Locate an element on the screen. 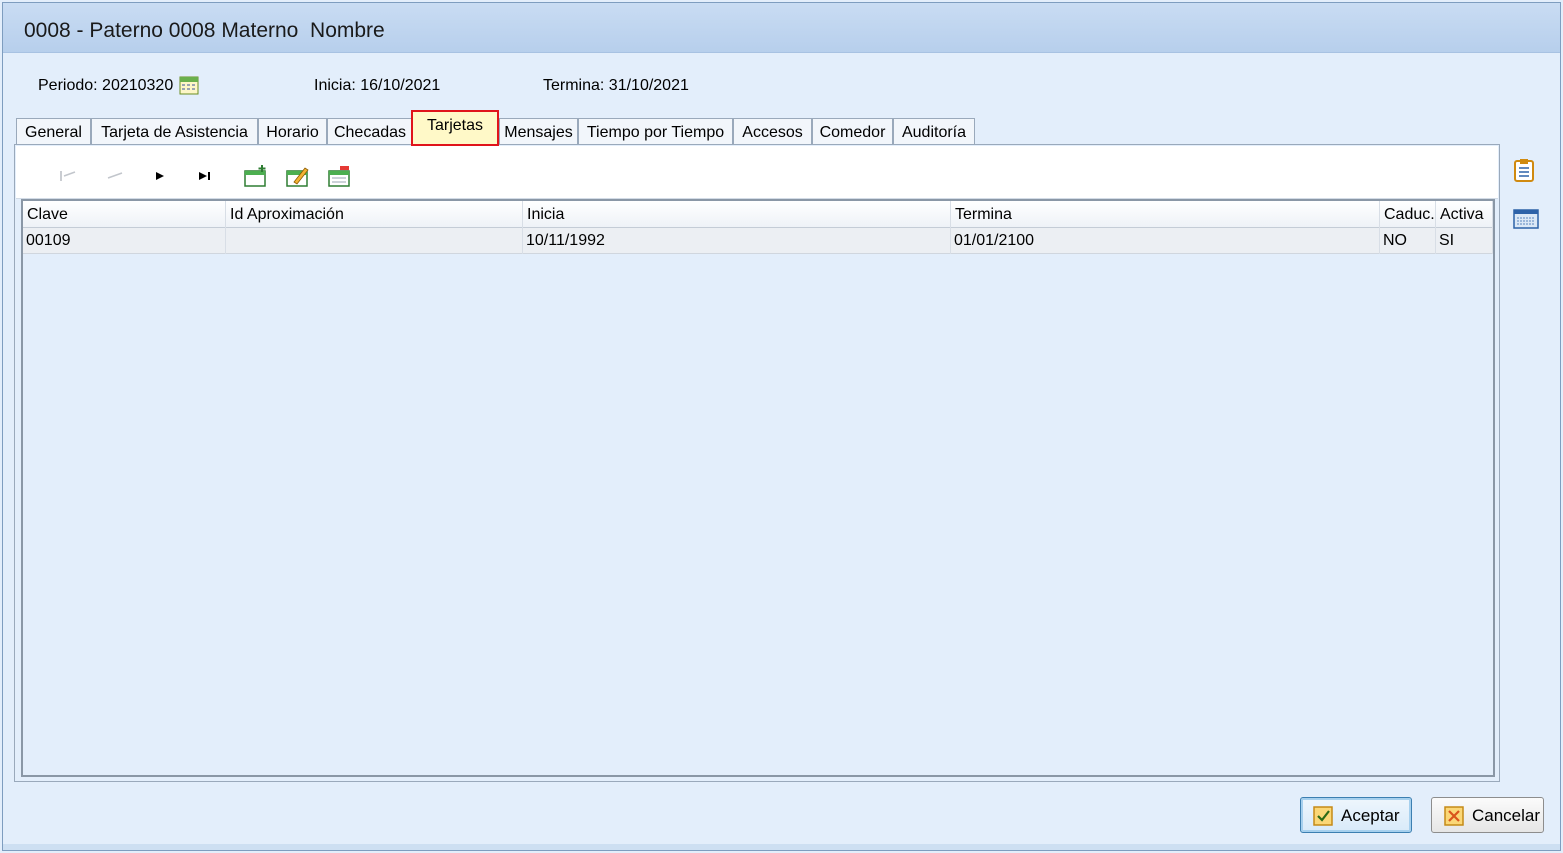 This screenshot has width=1563, height=853. edit-record-icon is located at coordinates (298, 176).